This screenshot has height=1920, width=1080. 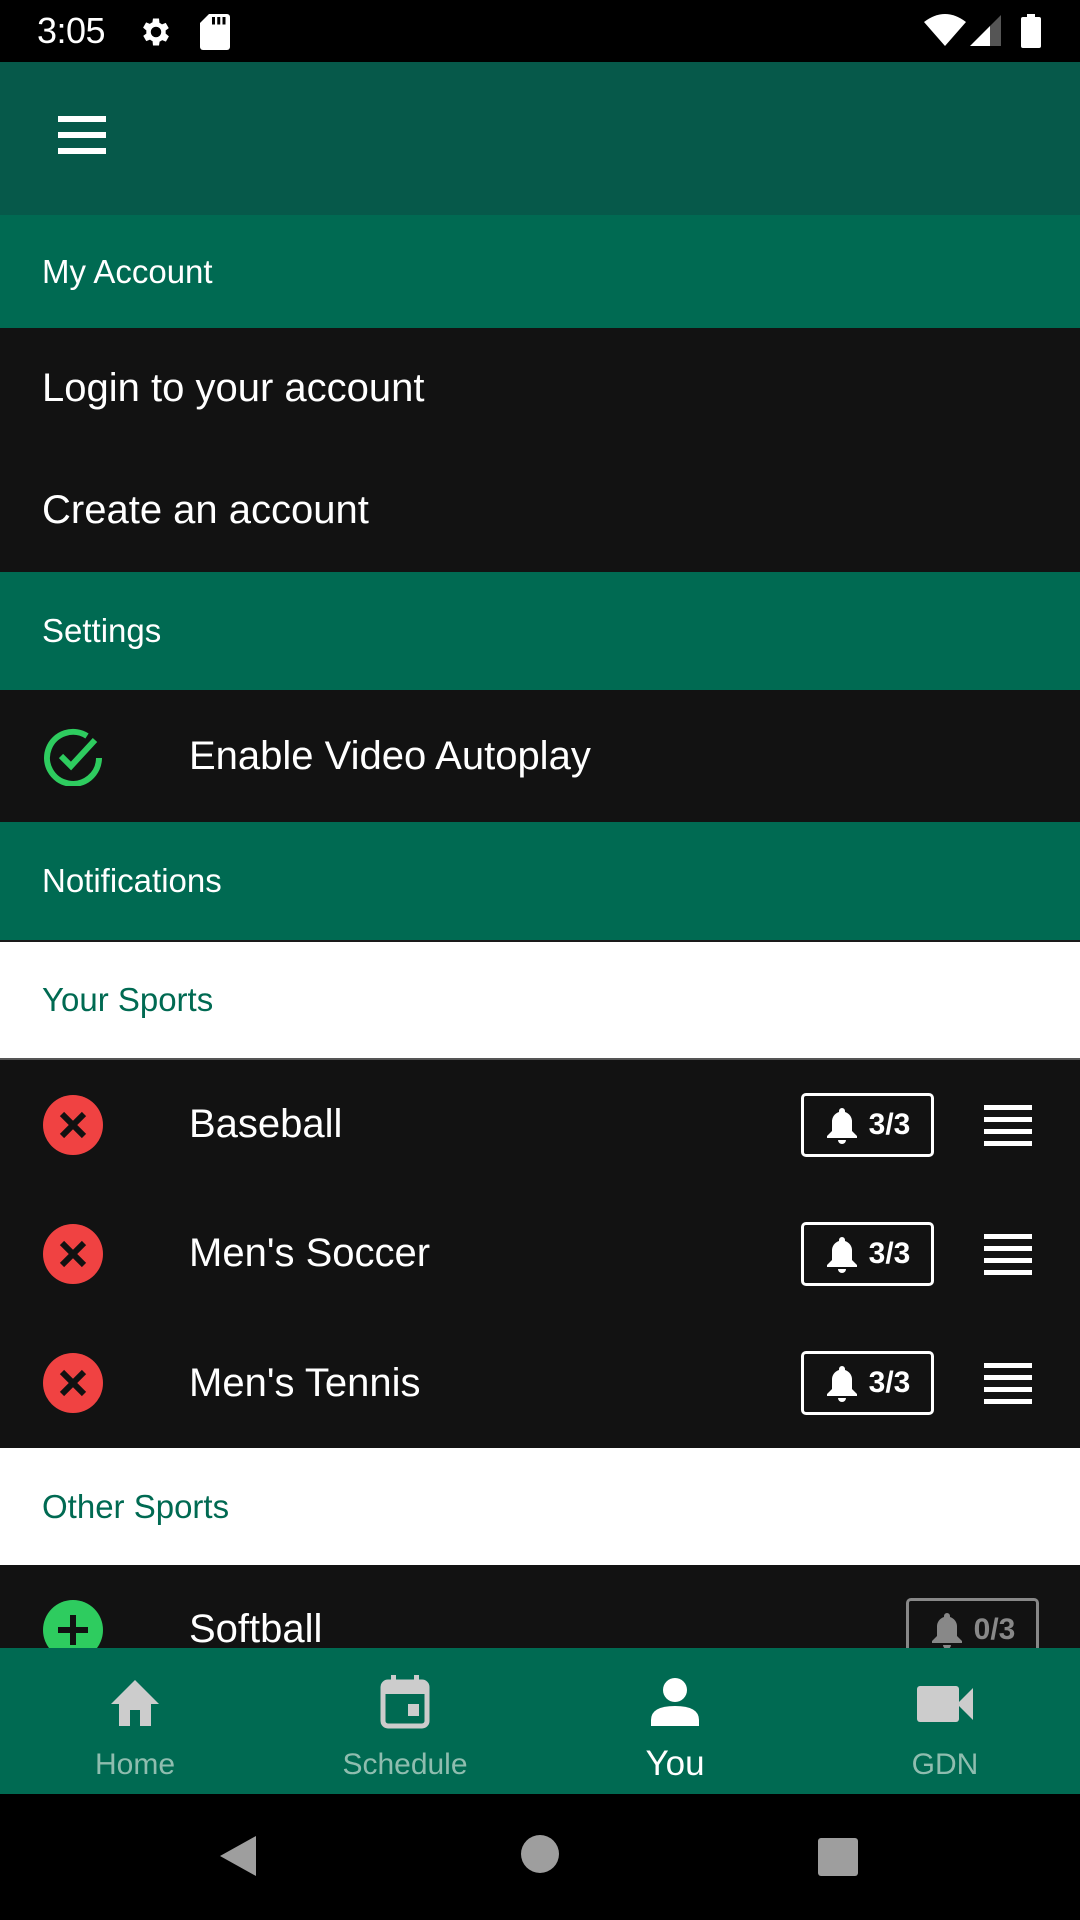 What do you see at coordinates (994, 1629) in the screenshot?
I see `alerts-count: 0/3` at bounding box center [994, 1629].